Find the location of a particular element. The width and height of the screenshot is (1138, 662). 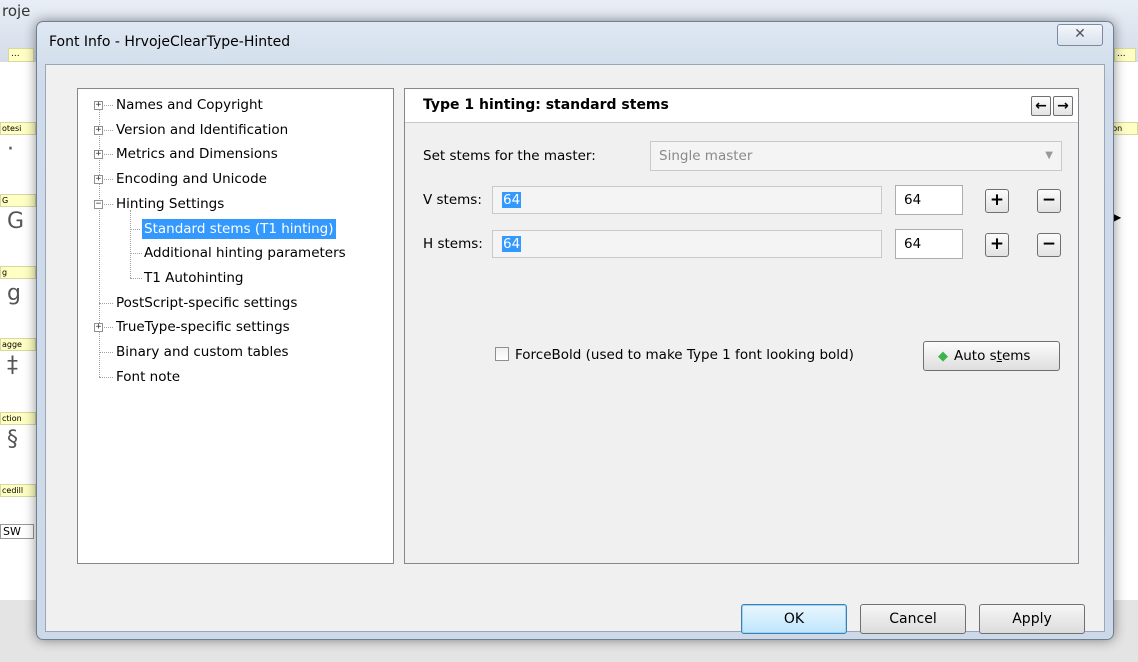

v-stems-number-input: 64 is located at coordinates (929, 200).